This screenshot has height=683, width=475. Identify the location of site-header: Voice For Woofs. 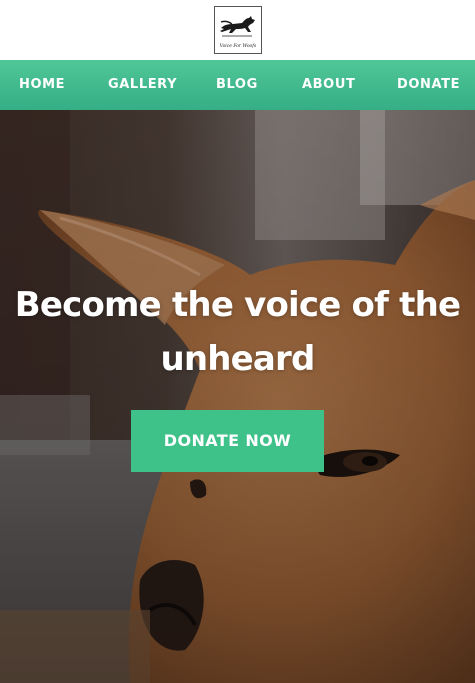
(237, 30).